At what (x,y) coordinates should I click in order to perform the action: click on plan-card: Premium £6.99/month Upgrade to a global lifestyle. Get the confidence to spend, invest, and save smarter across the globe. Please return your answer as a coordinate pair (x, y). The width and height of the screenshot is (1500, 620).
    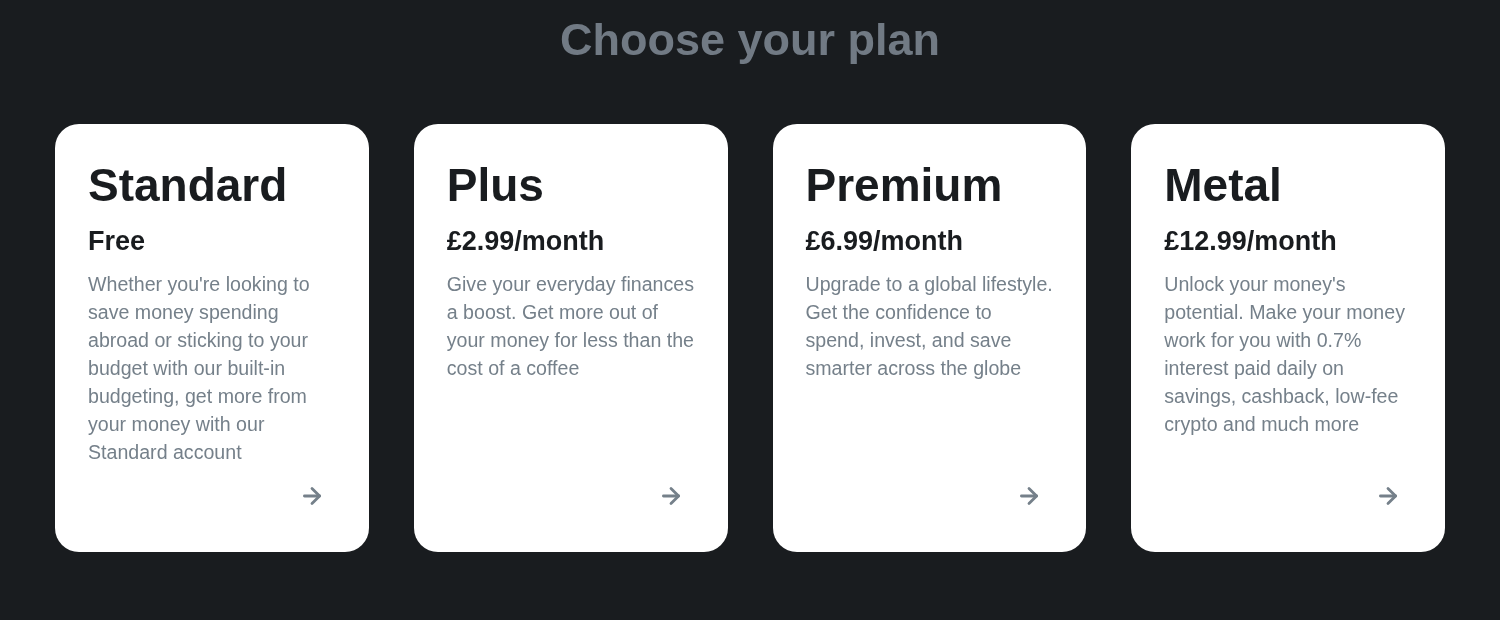
    Looking at the image, I should click on (929, 338).